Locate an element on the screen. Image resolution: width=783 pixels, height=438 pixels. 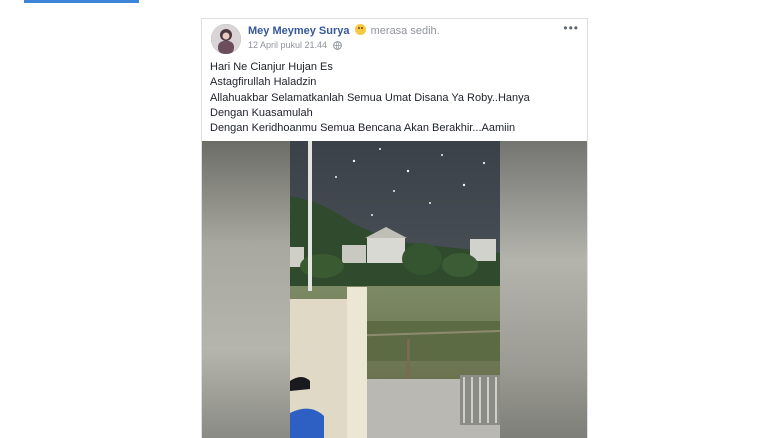
globe-icon is located at coordinates (337, 47).